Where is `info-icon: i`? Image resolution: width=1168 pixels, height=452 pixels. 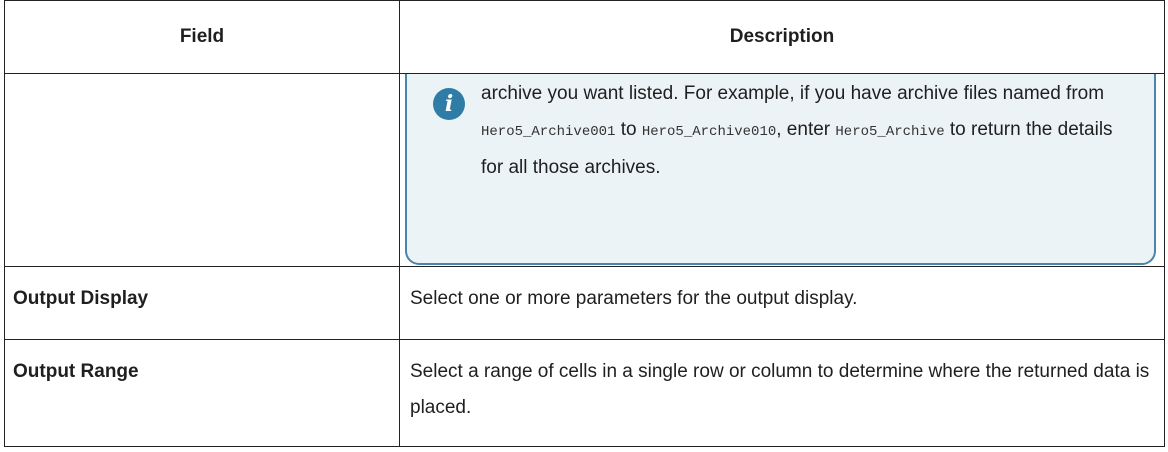
info-icon: i is located at coordinates (449, 104).